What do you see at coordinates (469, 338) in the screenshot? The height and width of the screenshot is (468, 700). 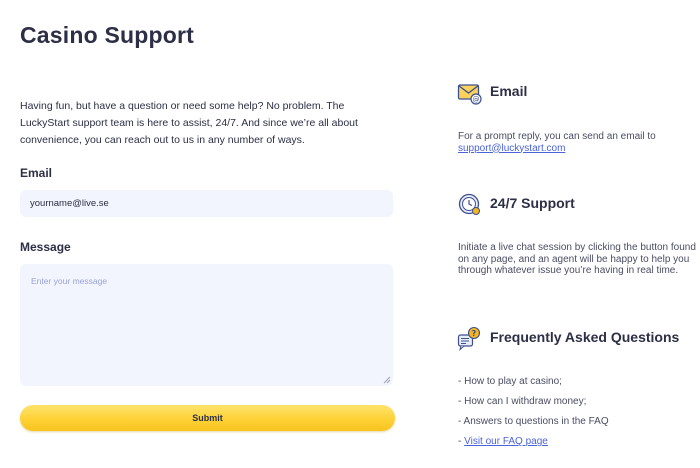 I see `question-chat-icon: ?` at bounding box center [469, 338].